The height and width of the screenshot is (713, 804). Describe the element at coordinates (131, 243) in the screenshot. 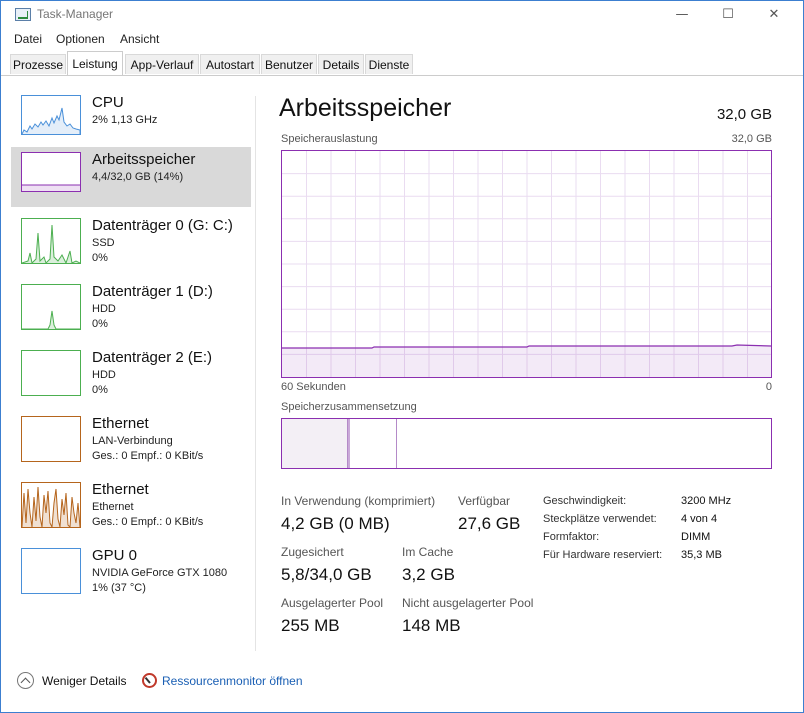

I see `sidebar-item-disk-0: Datenträger 0 (G: C:) SSD 0%` at that location.